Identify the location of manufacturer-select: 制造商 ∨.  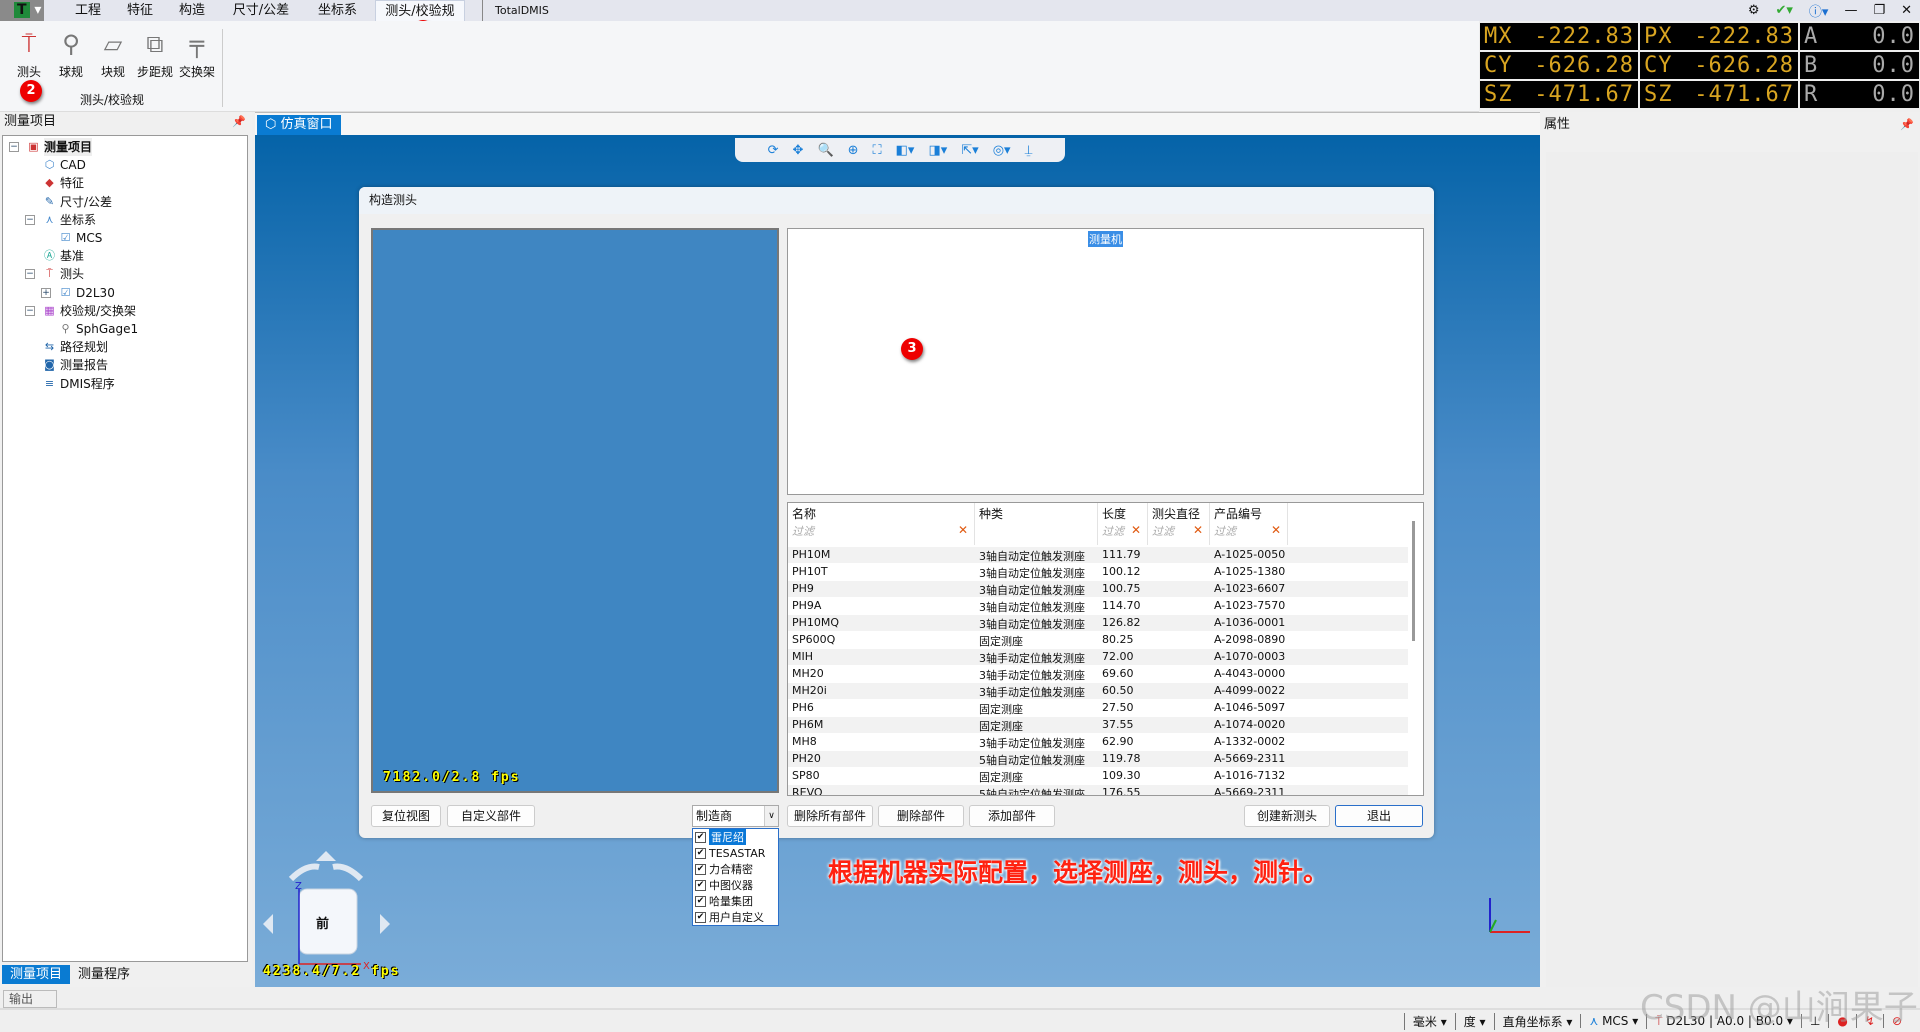
(735, 816).